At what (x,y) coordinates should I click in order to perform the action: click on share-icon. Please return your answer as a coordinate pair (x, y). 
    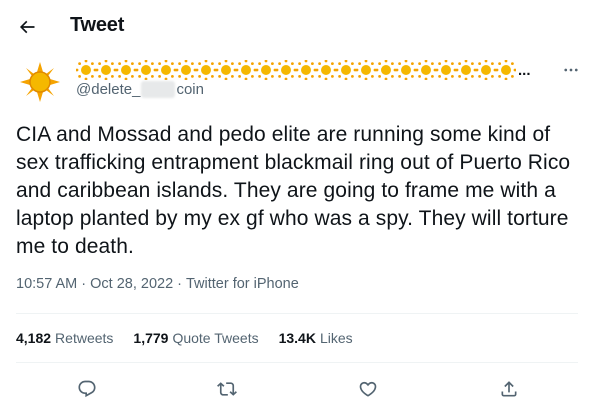
    Looking at the image, I should click on (509, 389).